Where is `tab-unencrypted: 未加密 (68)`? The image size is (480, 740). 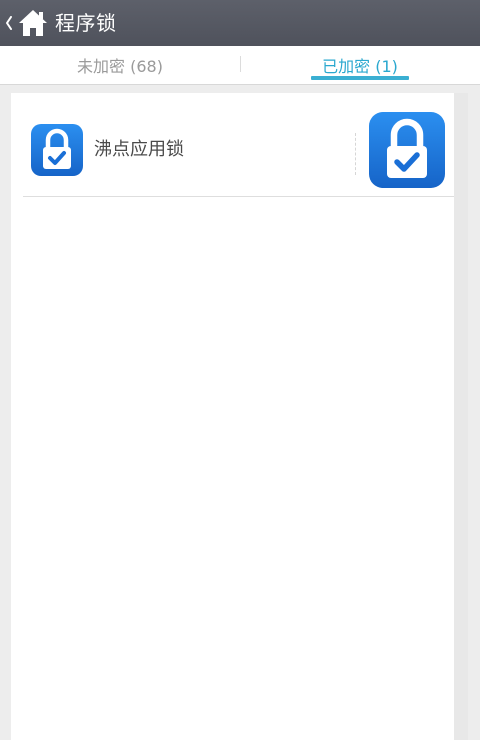 tab-unencrypted: 未加密 (68) is located at coordinates (120, 65).